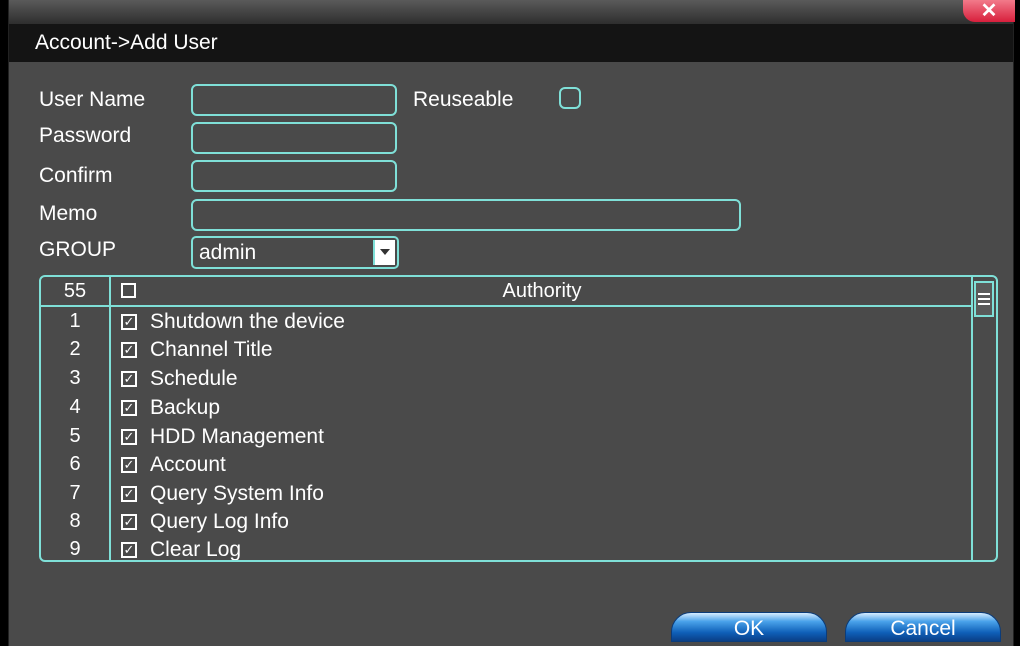 This screenshot has height=646, width=1020. I want to click on dialog-title: Account->Add User, so click(126, 42).